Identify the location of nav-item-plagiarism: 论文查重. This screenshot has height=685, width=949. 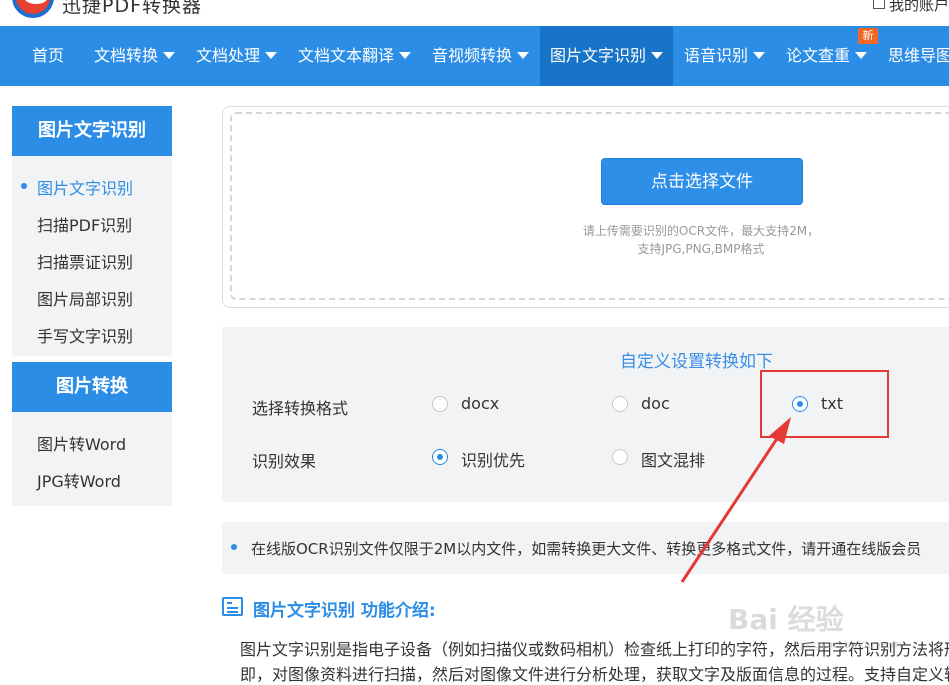
(827, 56).